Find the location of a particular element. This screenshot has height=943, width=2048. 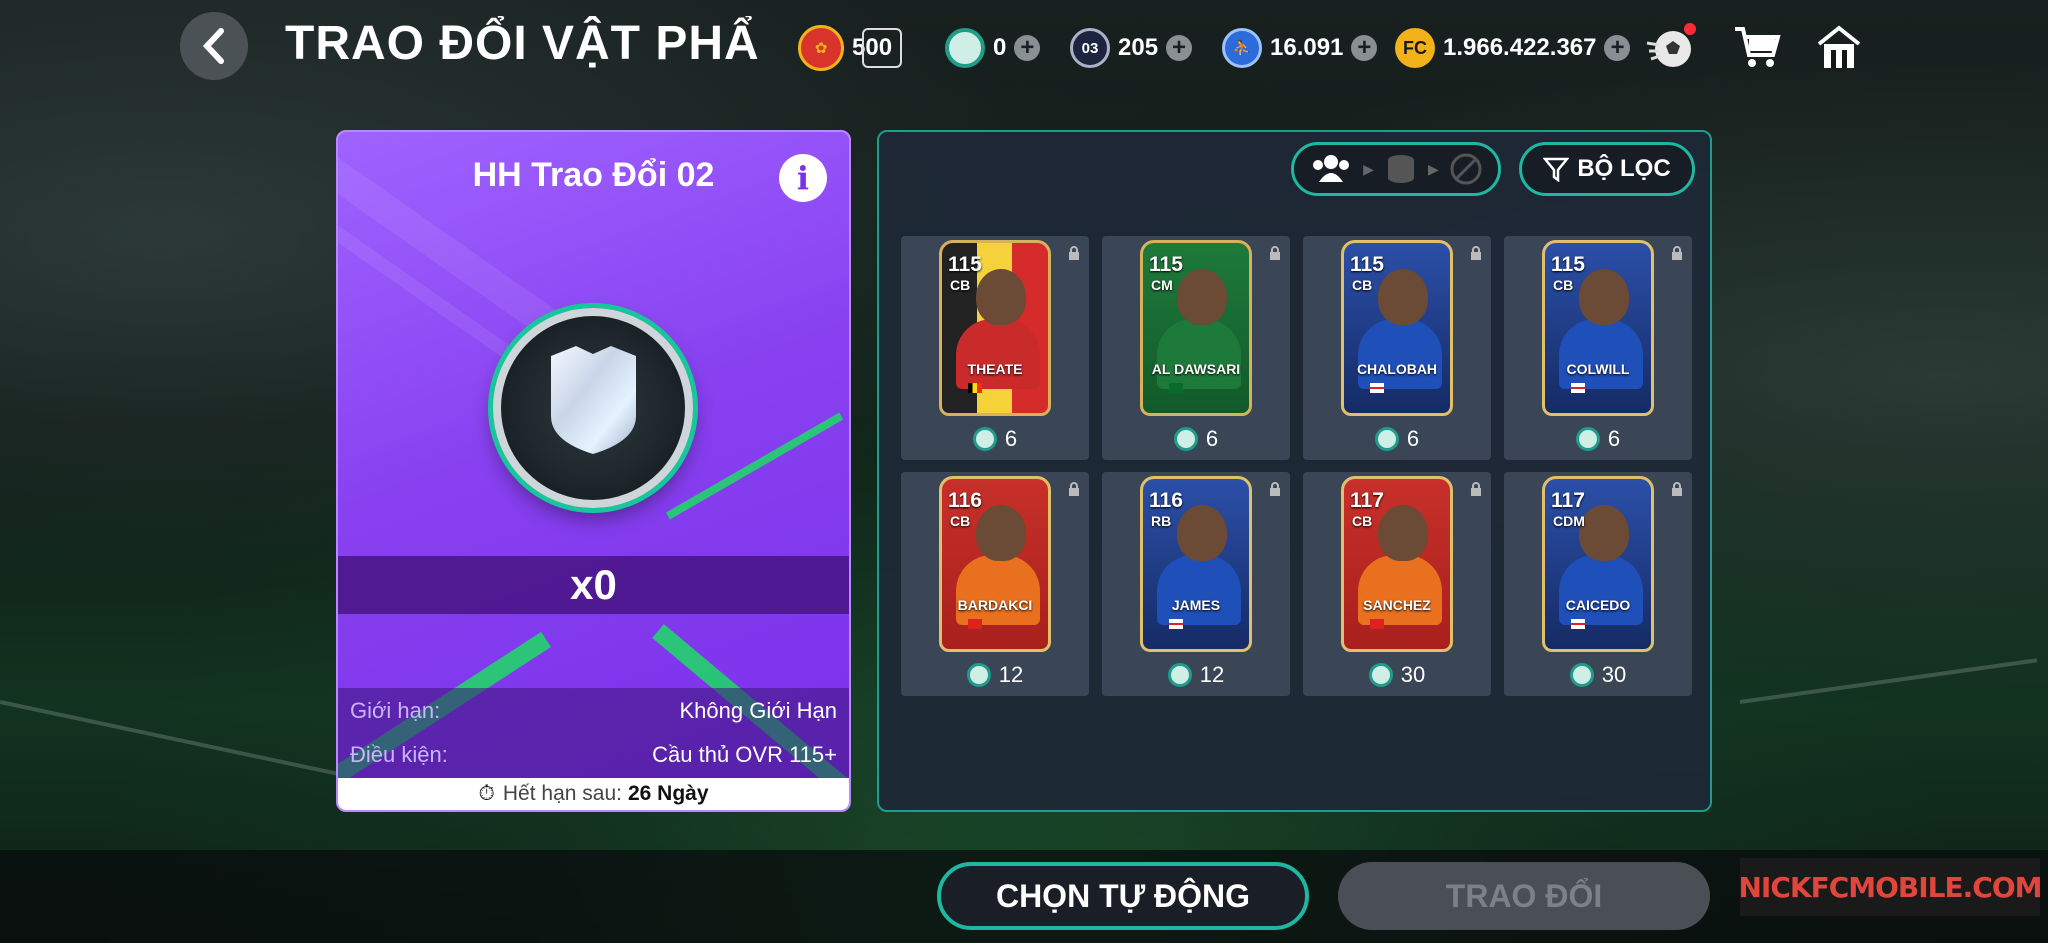

player-name: SANCHEZ is located at coordinates (1397, 605).